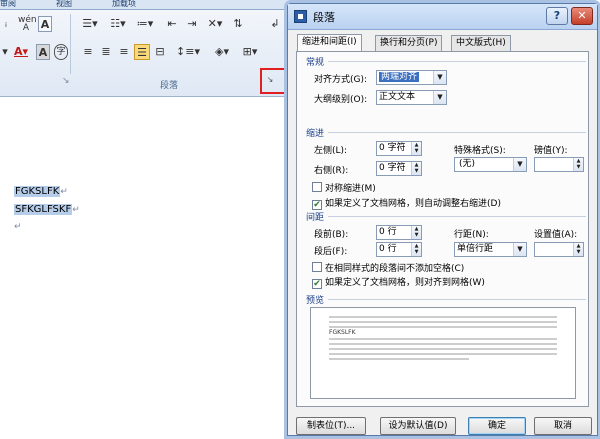 Image resolution: width=600 pixels, height=439 pixels. I want to click on multilevel-list-icon: ≔▾, so click(145, 24).